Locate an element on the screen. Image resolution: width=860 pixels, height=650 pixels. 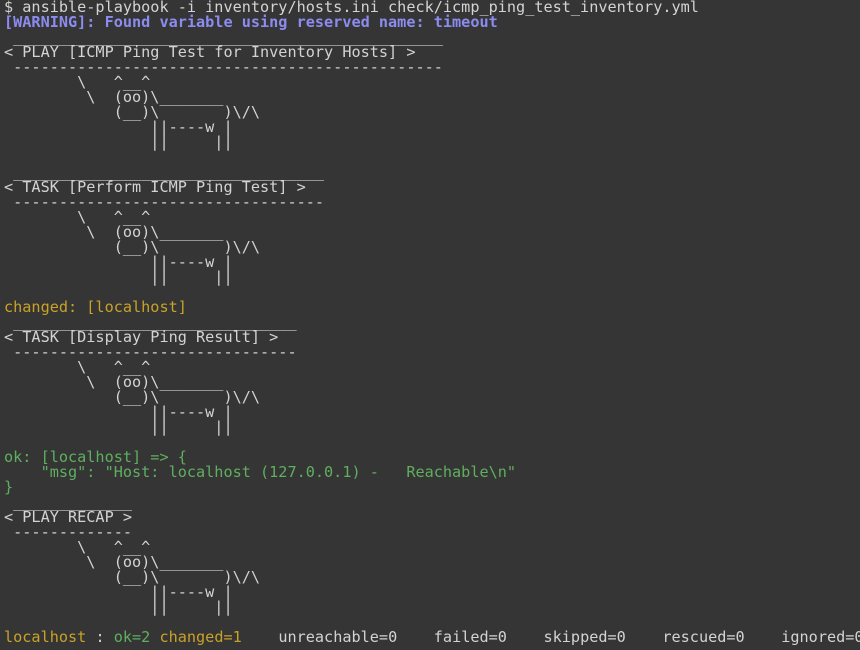
terminal-text-segment: ok=2 is located at coordinates (132, 637).